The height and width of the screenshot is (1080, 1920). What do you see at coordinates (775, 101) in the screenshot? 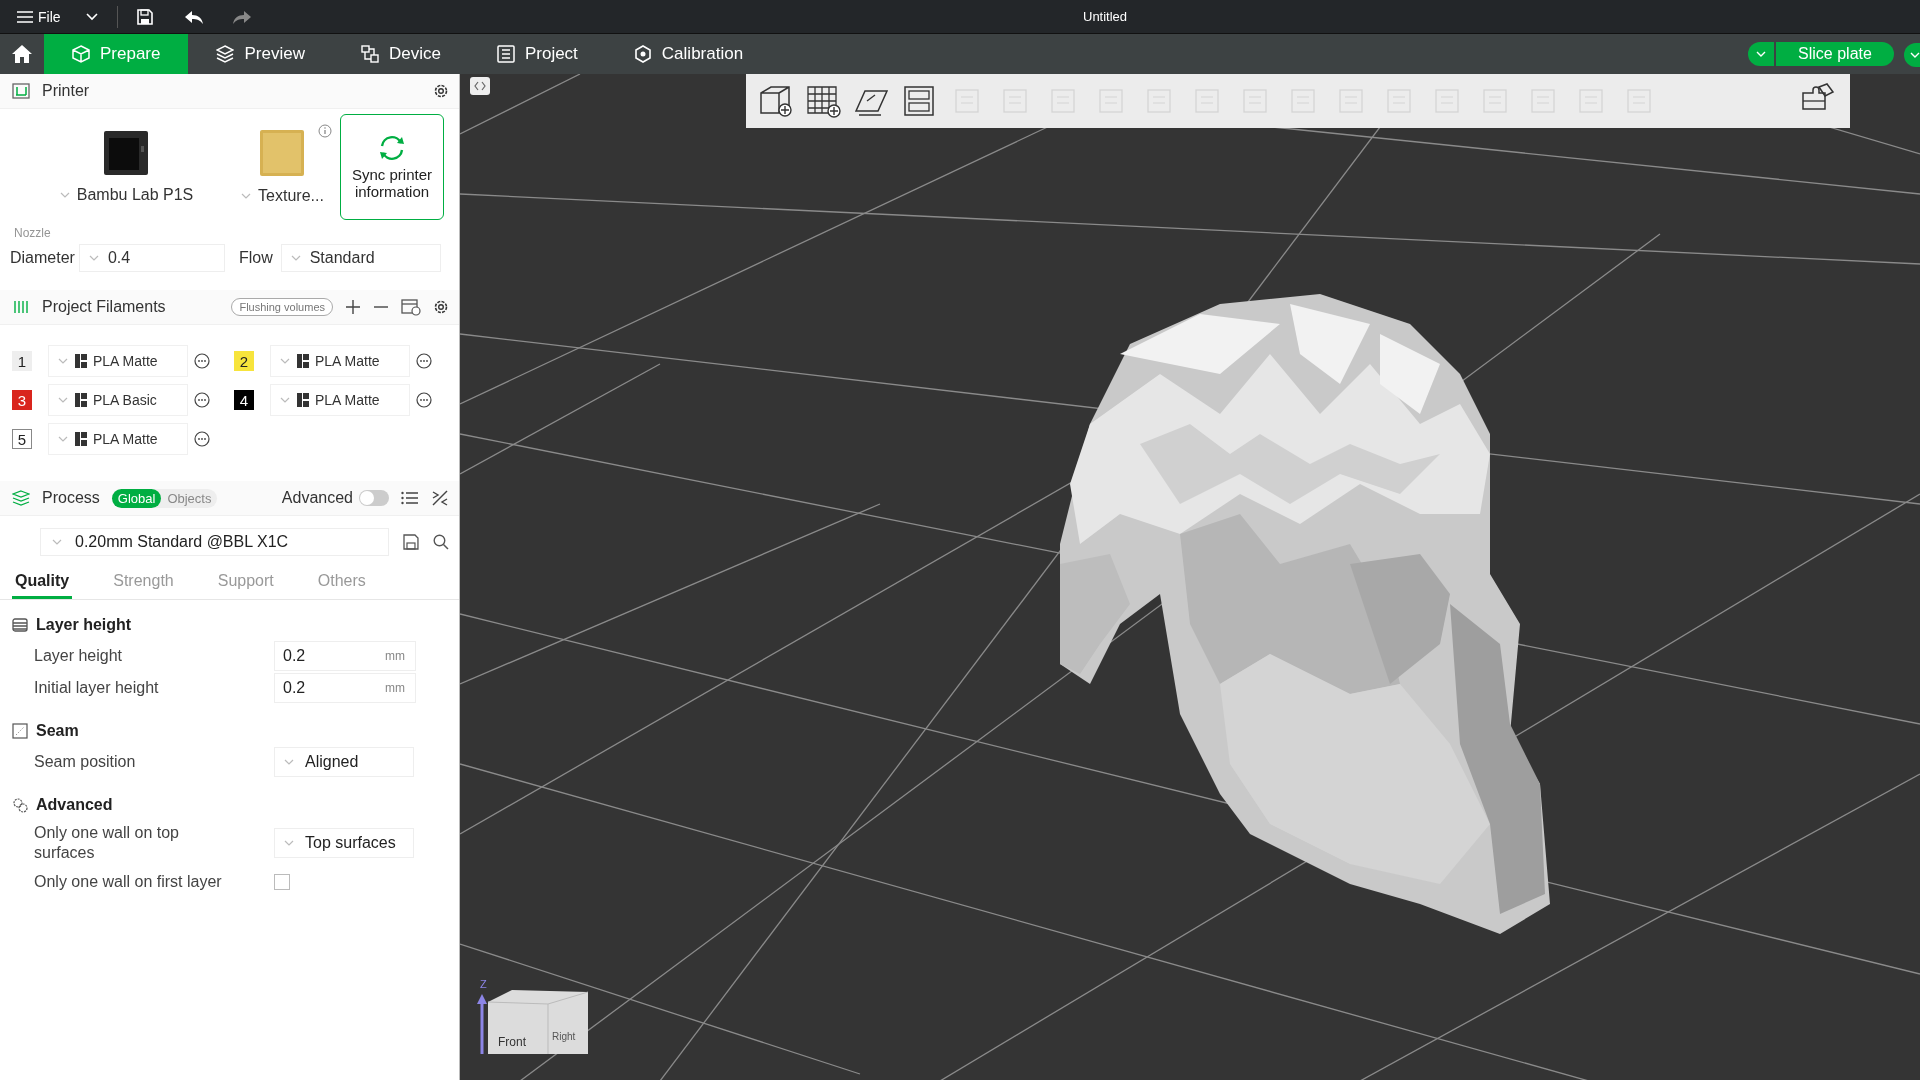
I see `cube-plus-icon` at bounding box center [775, 101].